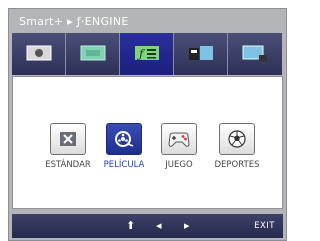 This screenshot has height=241, width=320. I want to click on color-icon, so click(93, 53).